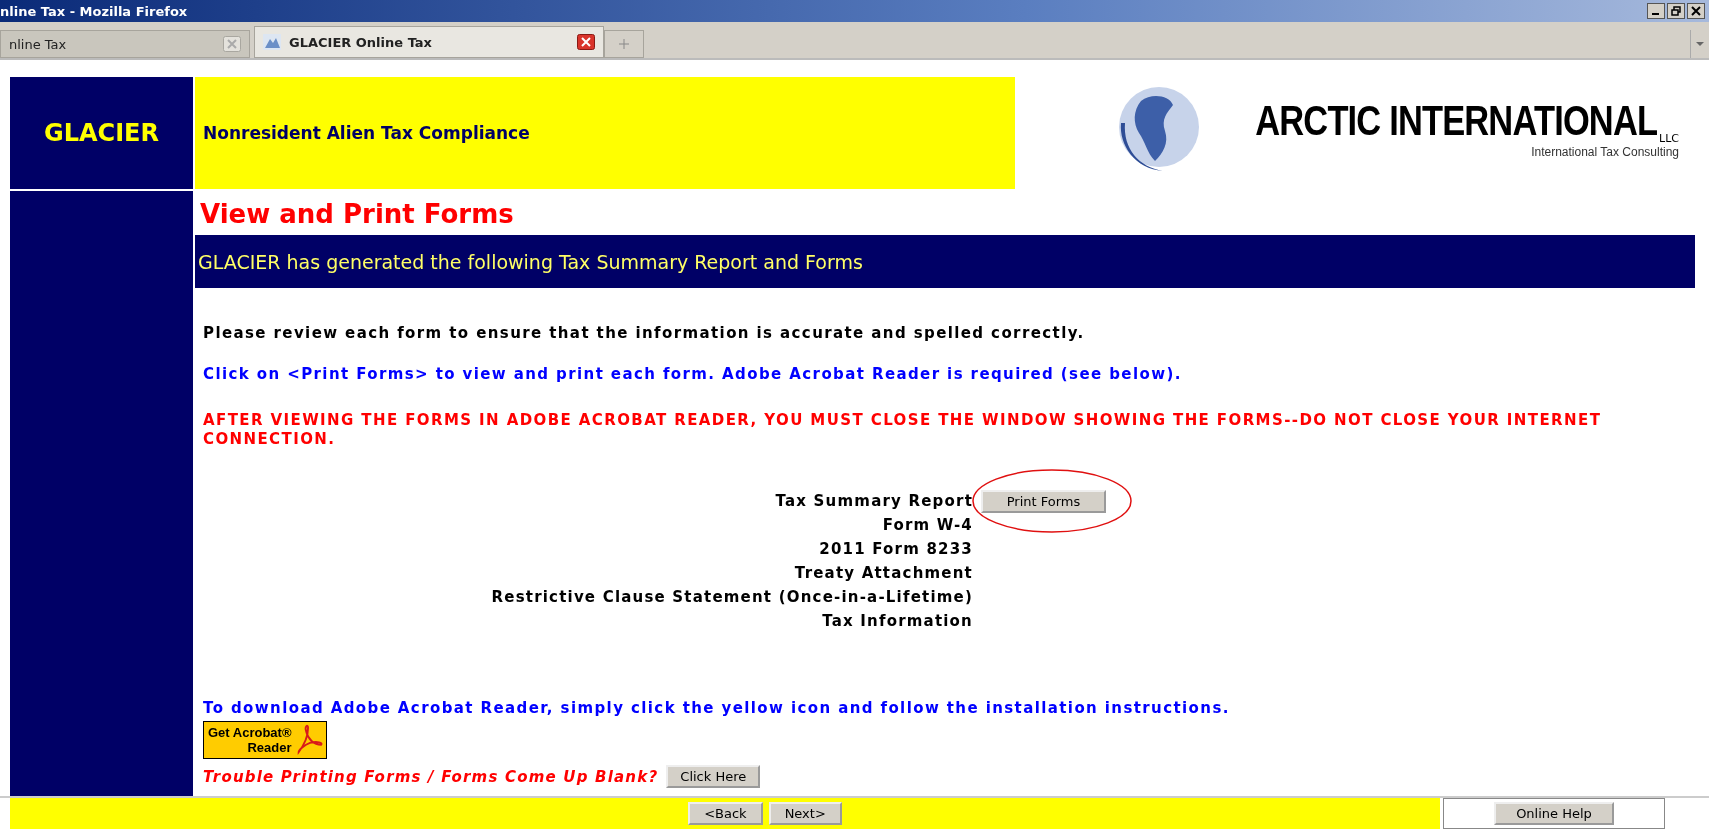 This screenshot has width=1709, height=829. I want to click on page-title: View and Print Forms, so click(357, 214).